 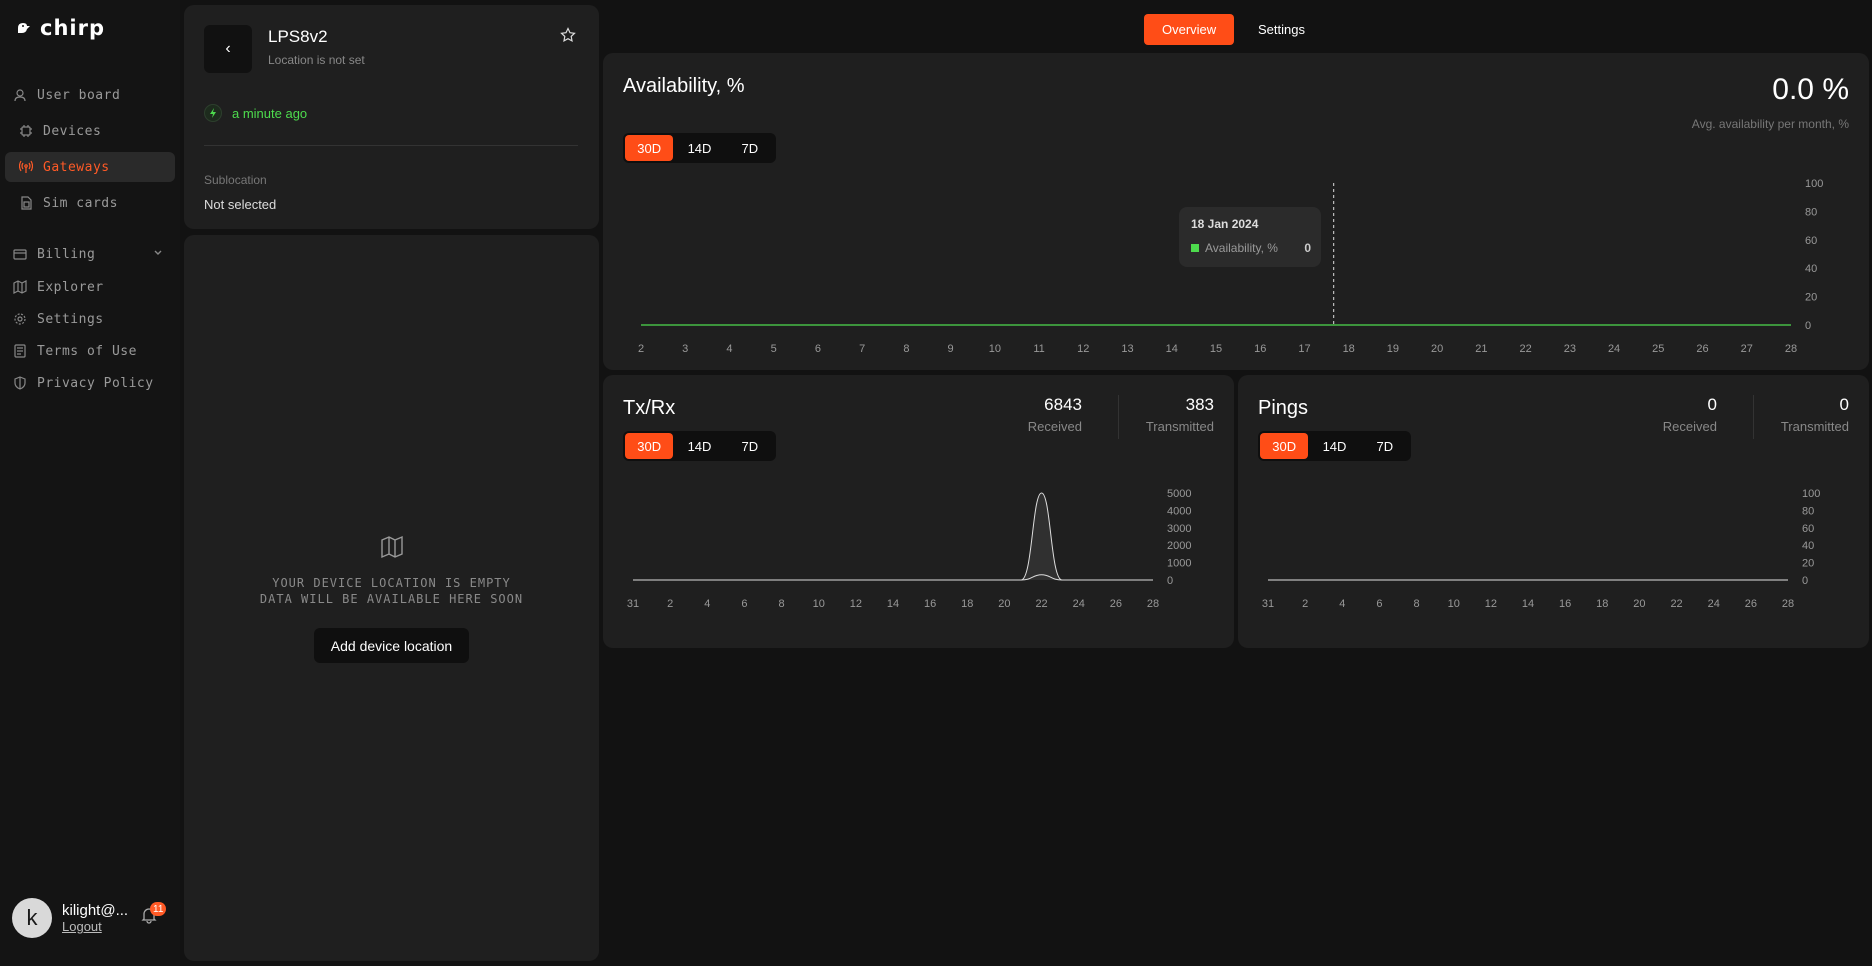 What do you see at coordinates (20, 254) in the screenshot?
I see `billing-icon` at bounding box center [20, 254].